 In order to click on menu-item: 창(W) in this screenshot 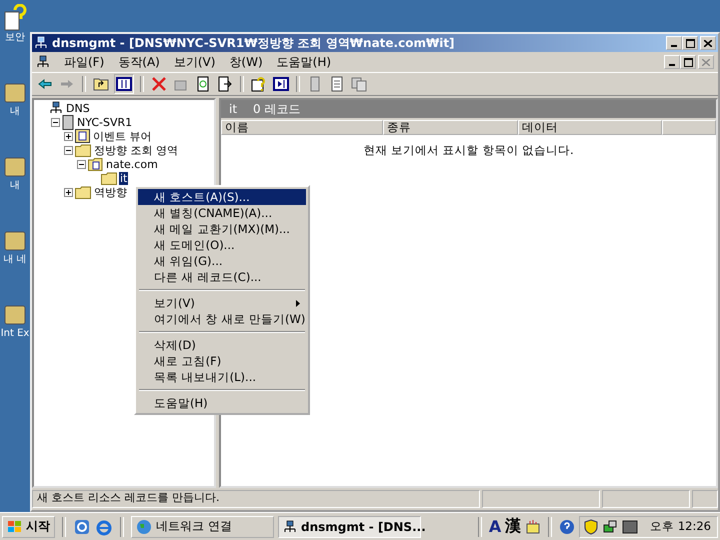, I will do `click(246, 62)`.